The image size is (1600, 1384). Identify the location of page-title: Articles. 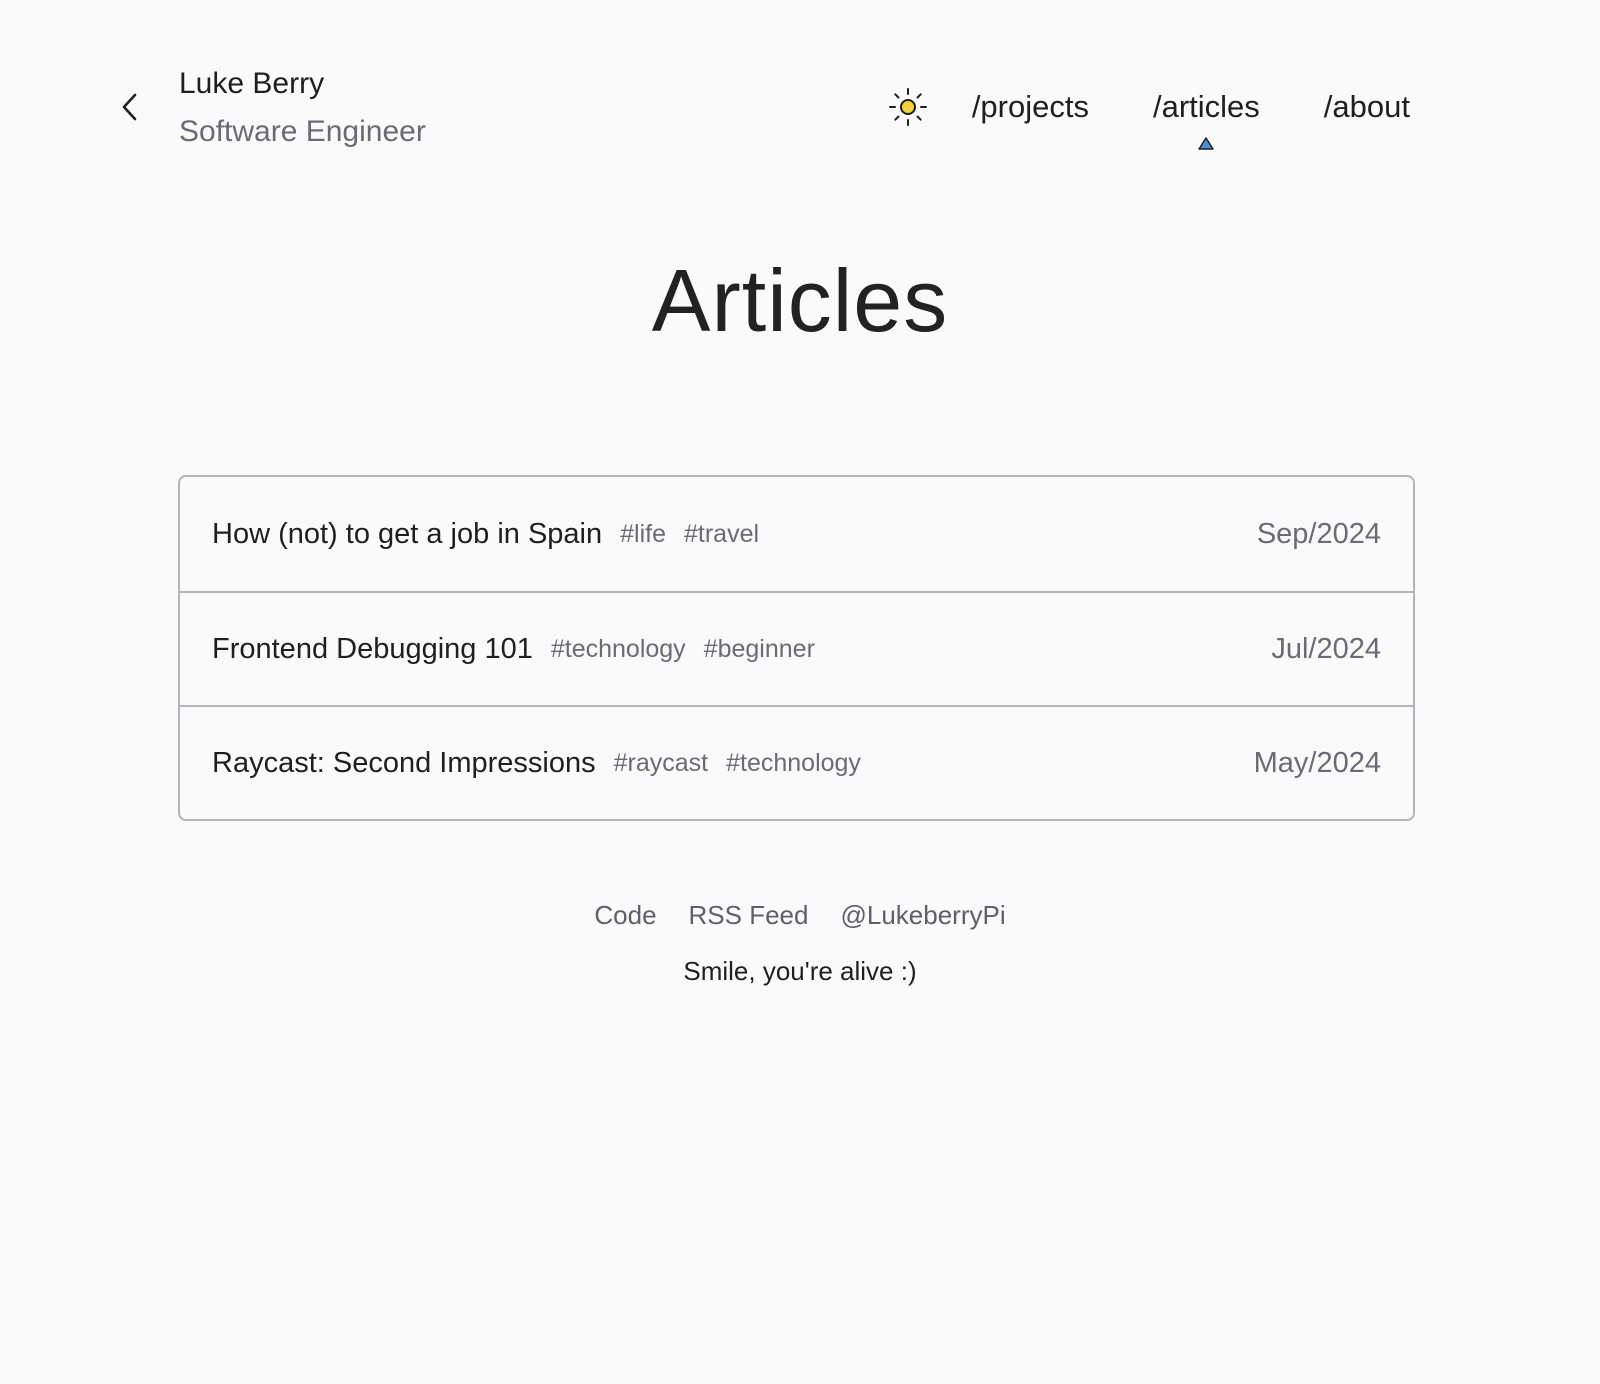
(800, 300).